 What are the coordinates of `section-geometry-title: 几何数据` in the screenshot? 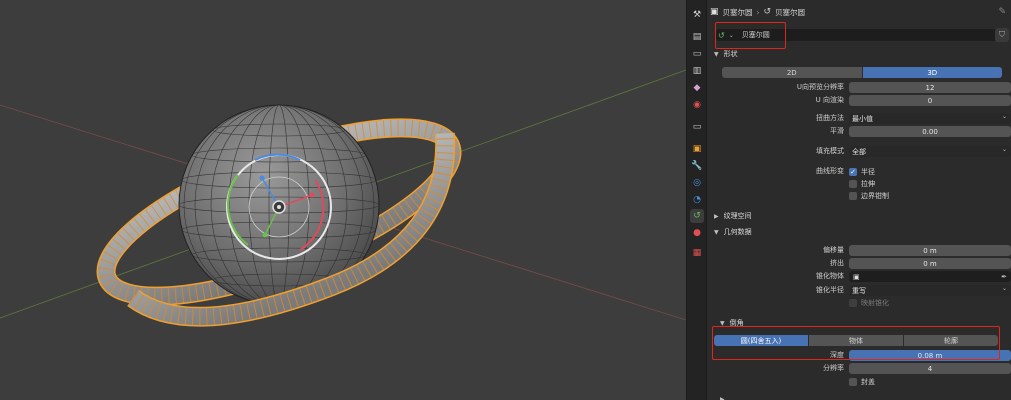 It's located at (737, 232).